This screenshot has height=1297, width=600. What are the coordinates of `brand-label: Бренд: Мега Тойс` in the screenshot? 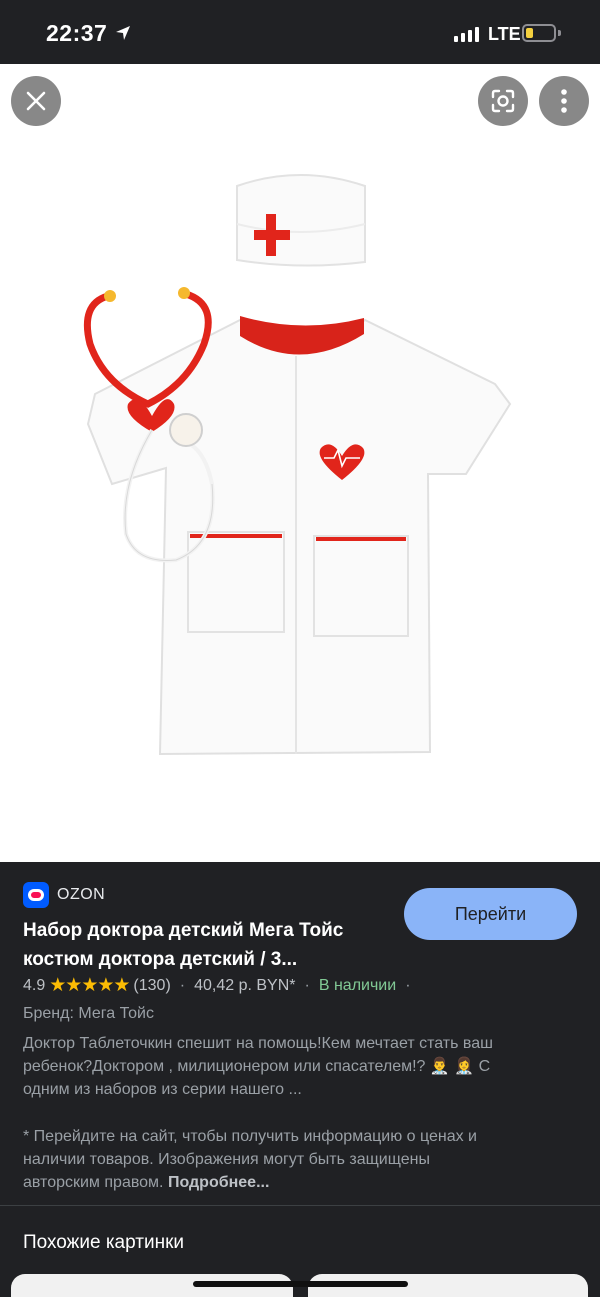 It's located at (88, 1013).